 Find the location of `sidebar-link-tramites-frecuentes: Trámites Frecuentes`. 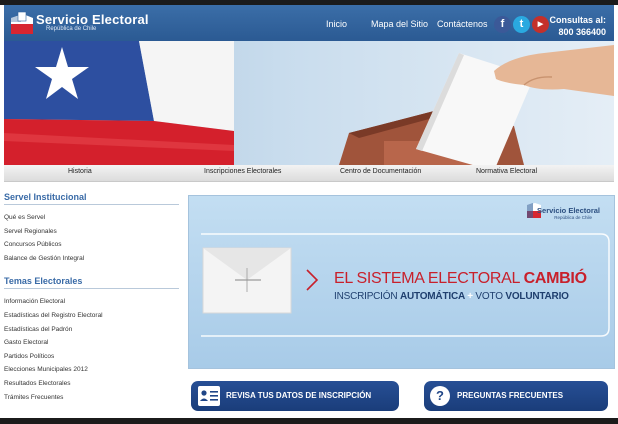

sidebar-link-tramites-frecuentes: Trámites Frecuentes is located at coordinates (91, 398).